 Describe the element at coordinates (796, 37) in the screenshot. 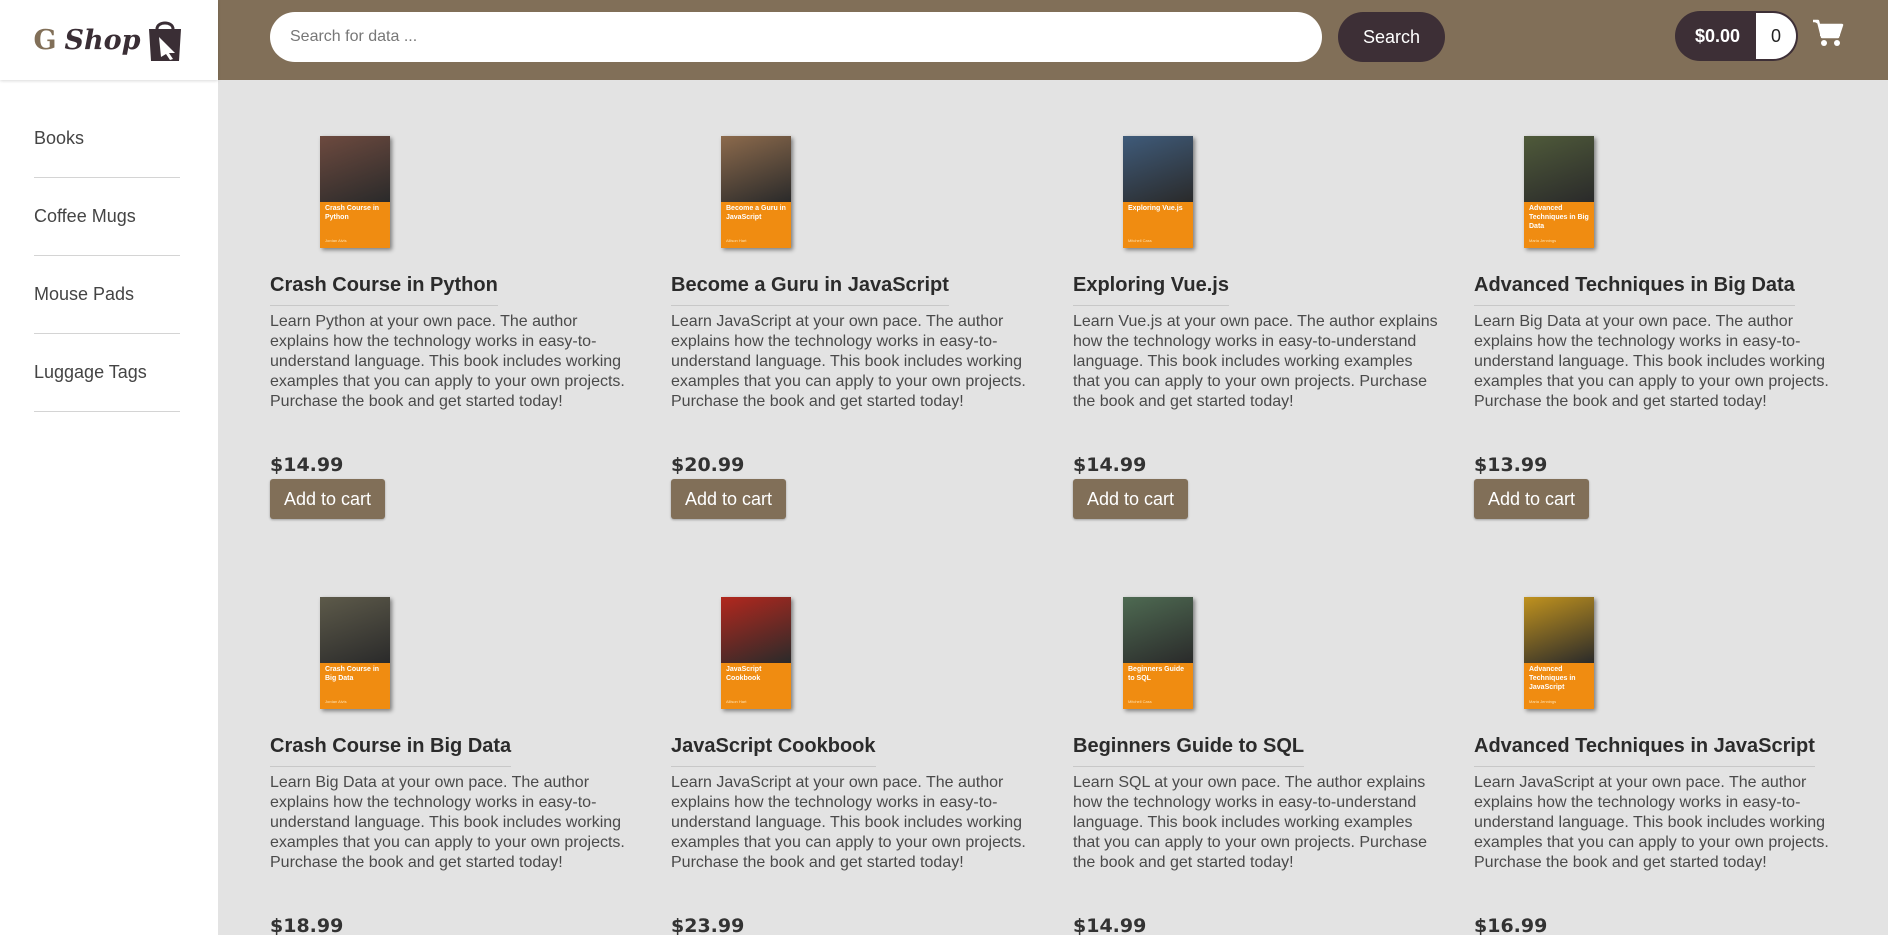

I see `search-input` at that location.